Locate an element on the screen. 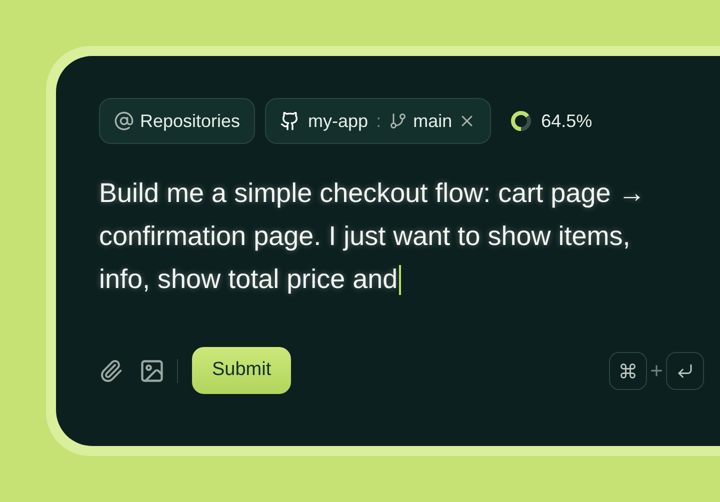 The image size is (720, 502). plus-sign: + is located at coordinates (656, 371).